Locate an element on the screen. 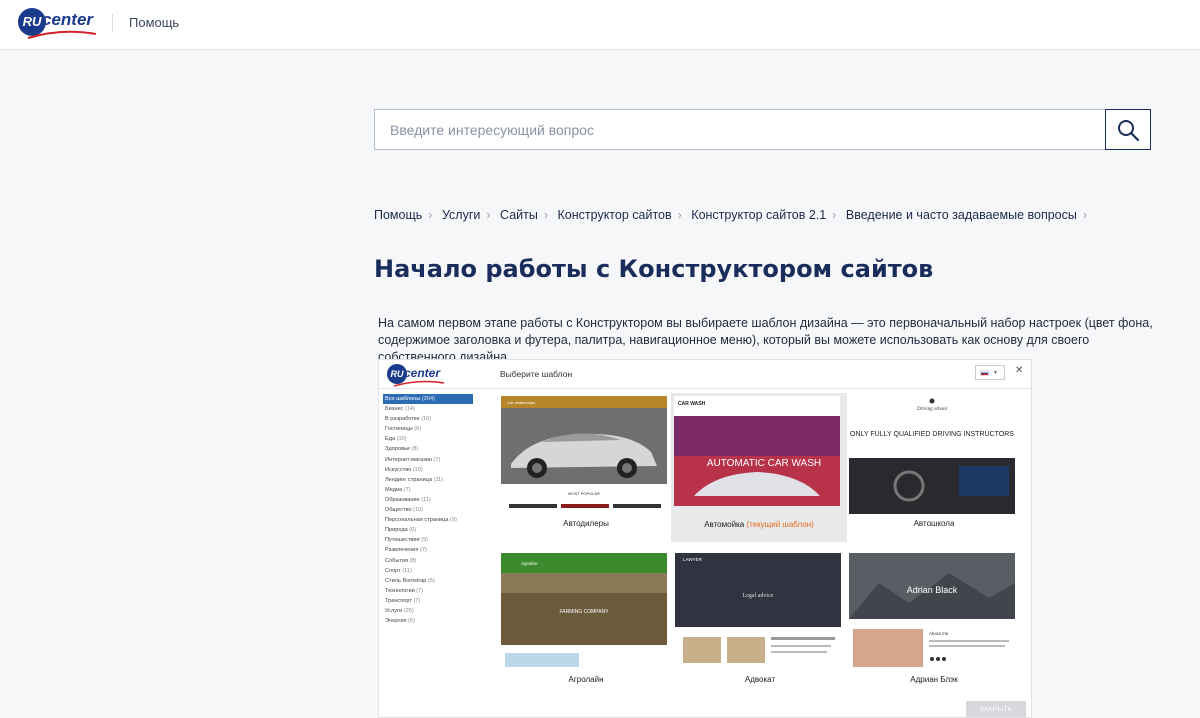 This screenshot has height=718, width=1200. template-thumbnail: Car dealerships MOST POPULAR is located at coordinates (586, 455).